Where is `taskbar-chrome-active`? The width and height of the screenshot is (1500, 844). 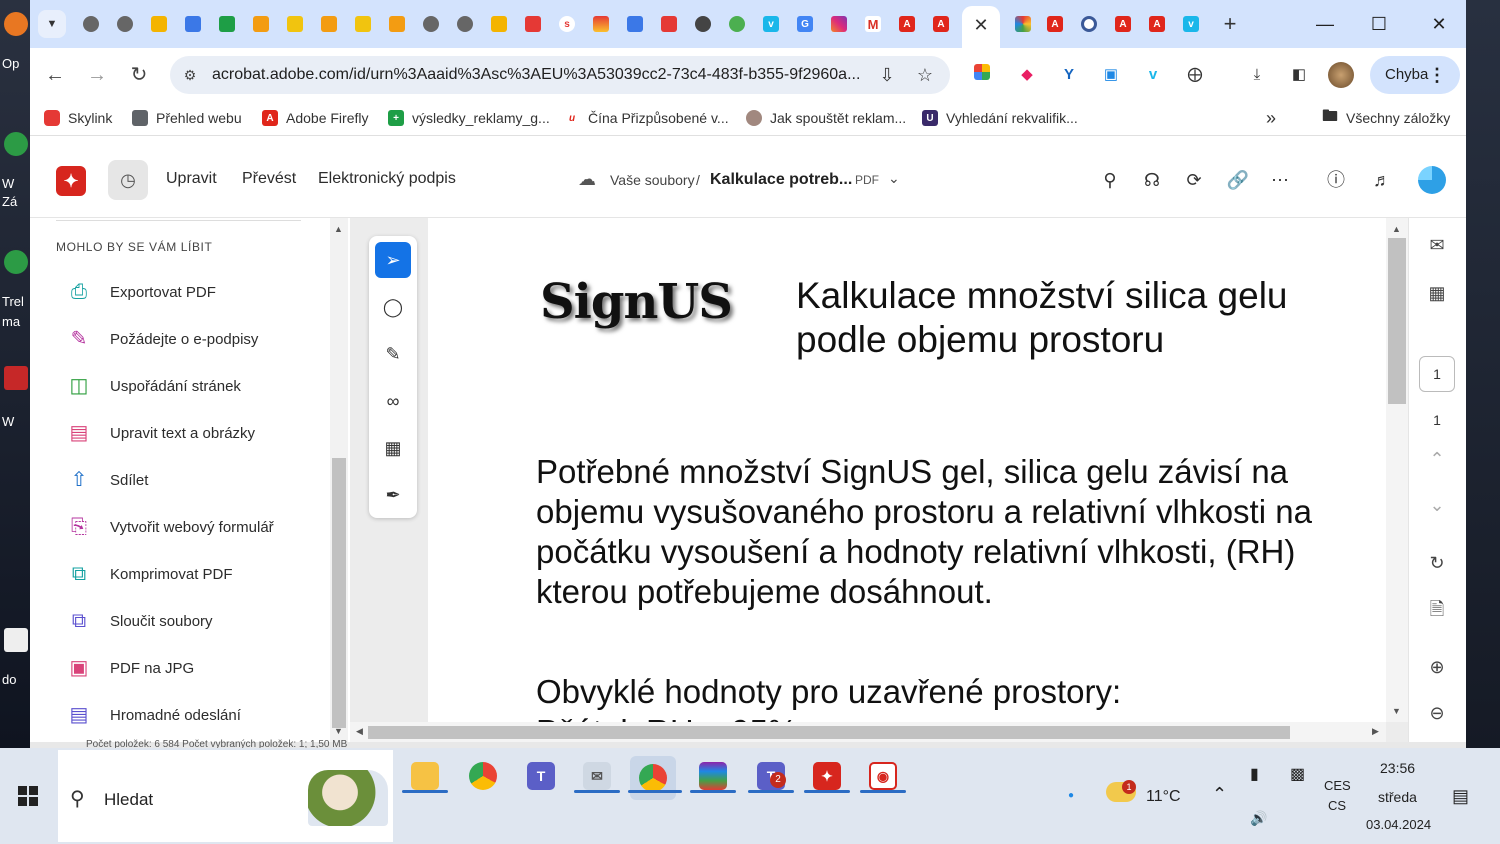
taskbar-chrome-active is located at coordinates (653, 778).